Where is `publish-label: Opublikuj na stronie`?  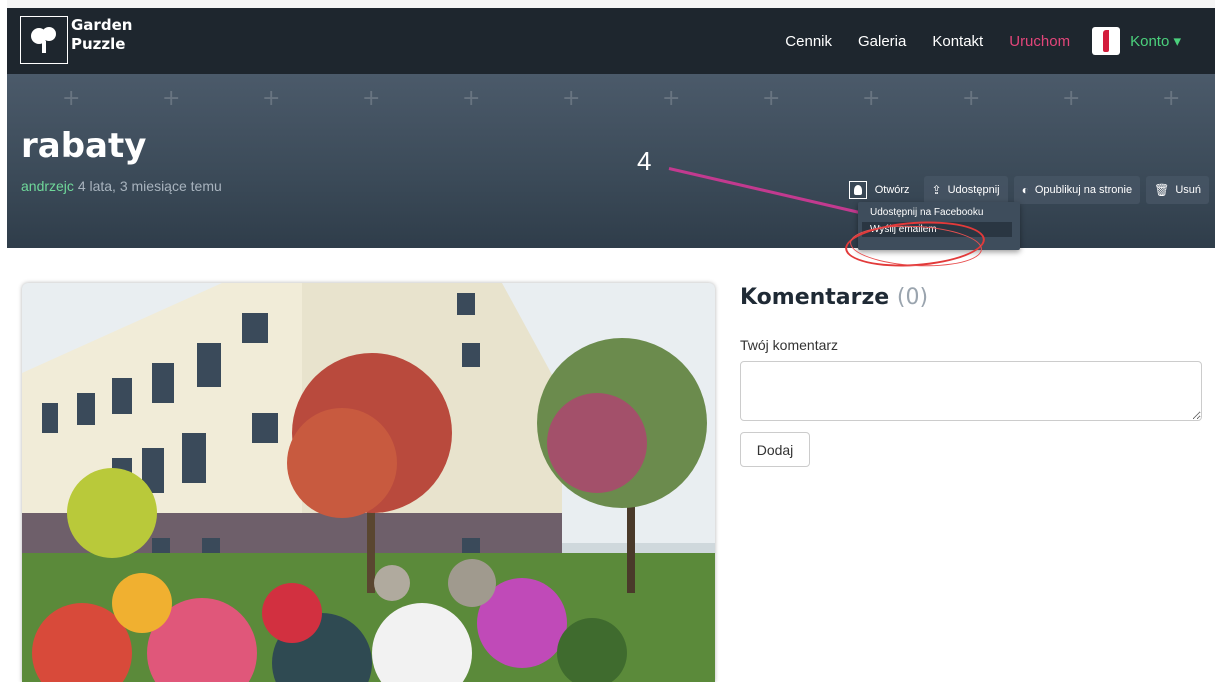
publish-label: Opublikuj na stronie is located at coordinates (1083, 190).